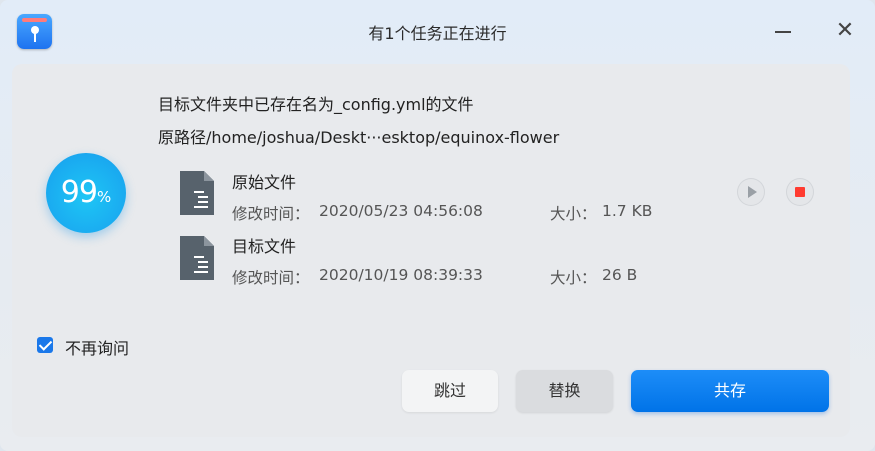 Image resolution: width=875 pixels, height=451 pixels. What do you see at coordinates (316, 104) in the screenshot?
I see `conflict-message: 目标文件夹中已存在名为_config.yml的文件` at bounding box center [316, 104].